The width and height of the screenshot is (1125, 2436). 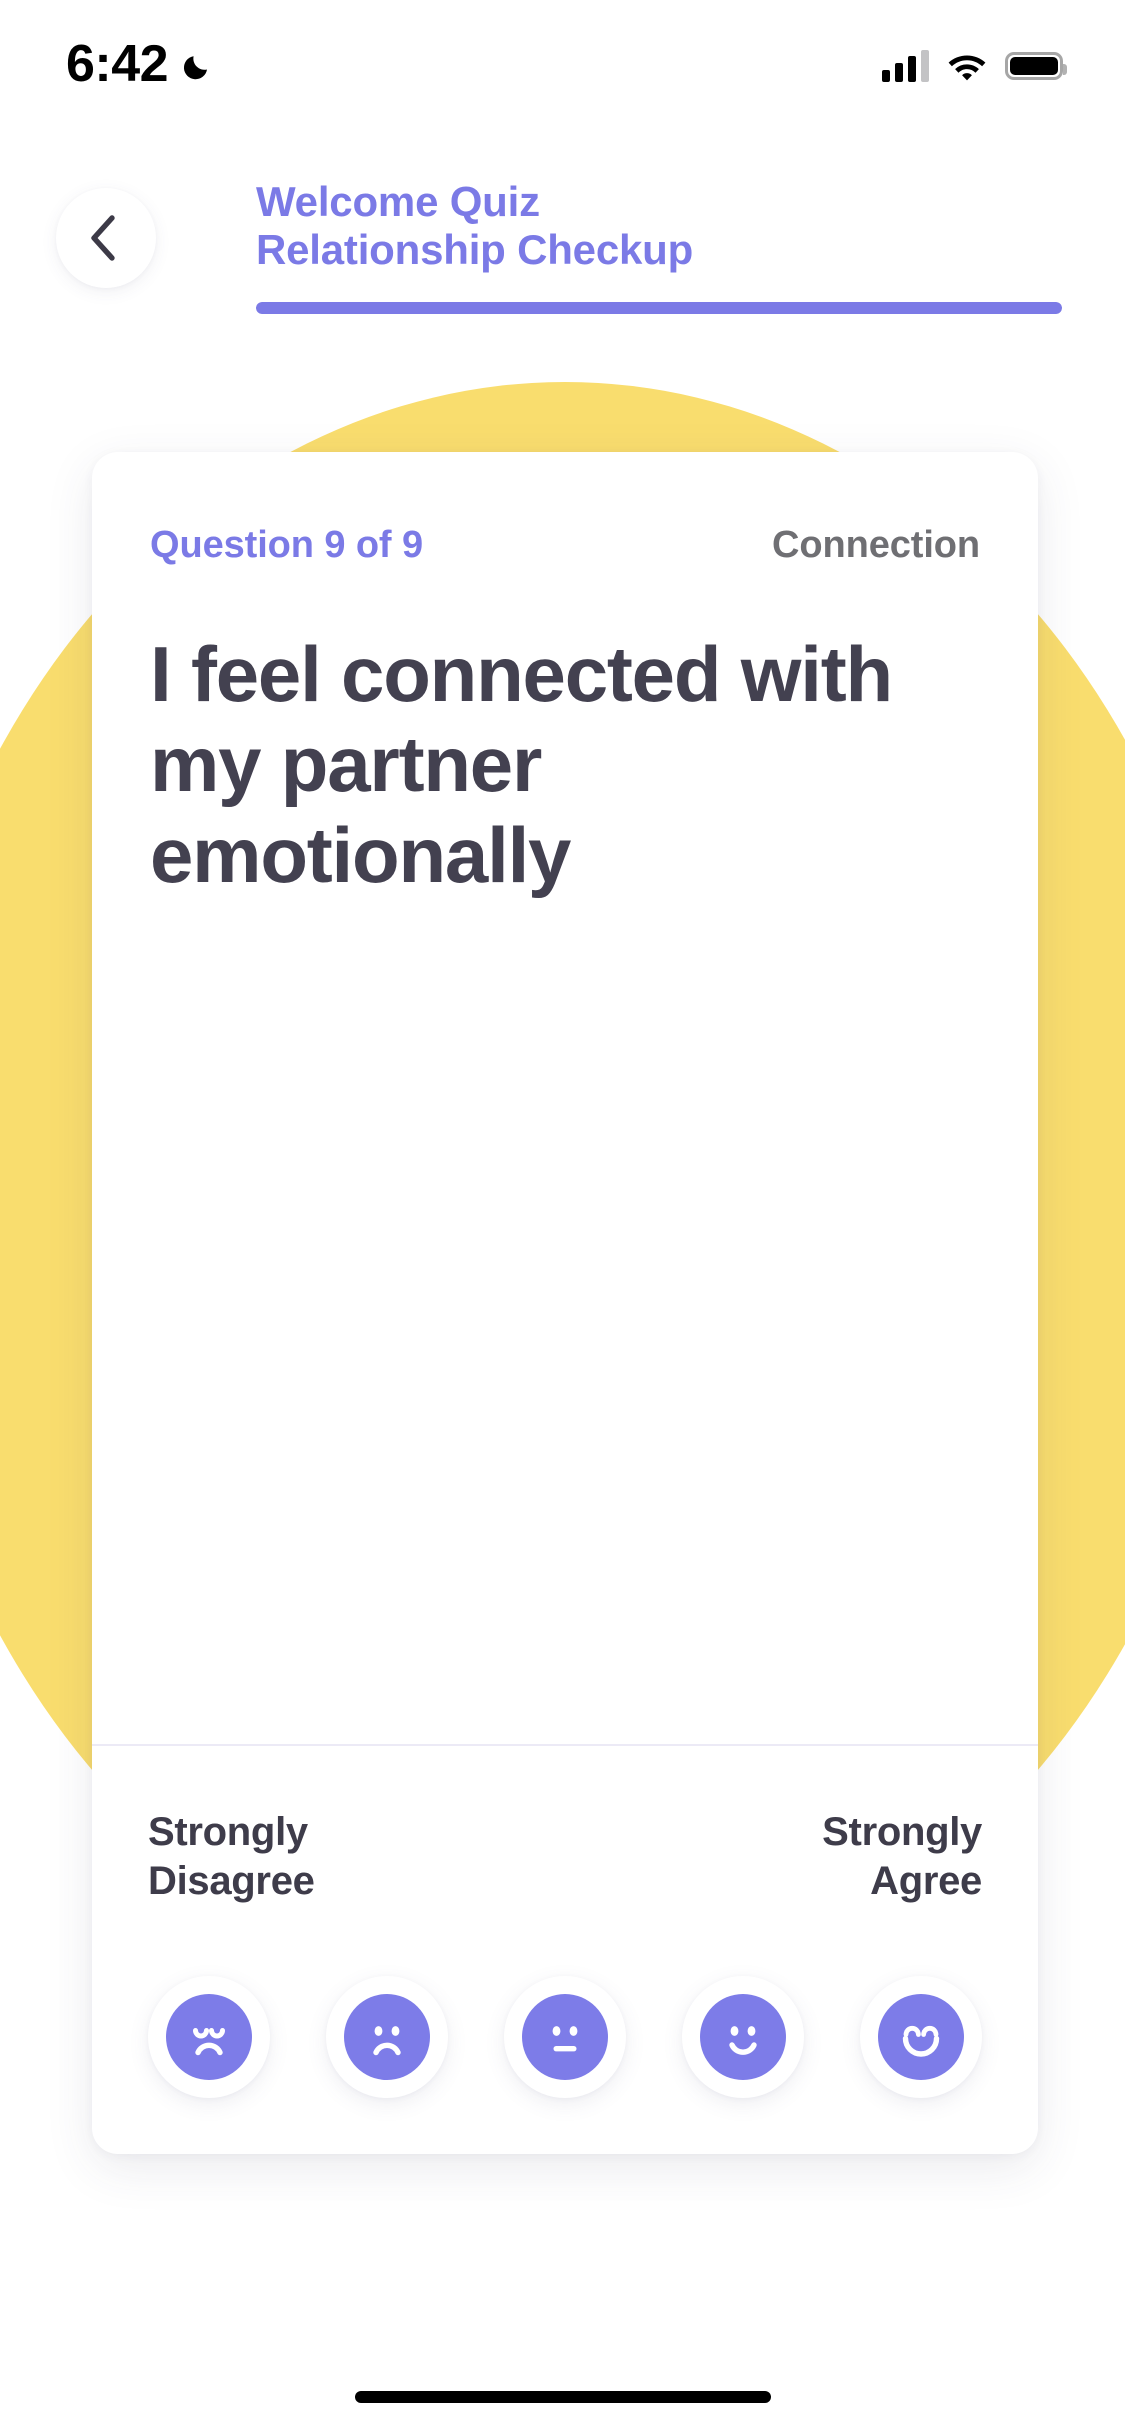 I want to click on face-sad-icon, so click(x=387, y=2037).